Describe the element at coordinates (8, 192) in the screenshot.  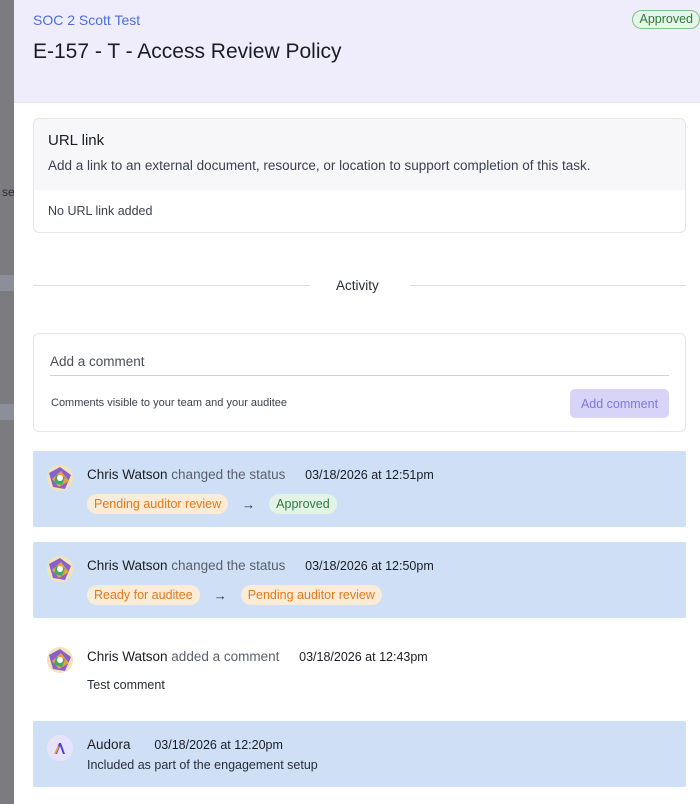
I see `background-text: se` at that location.